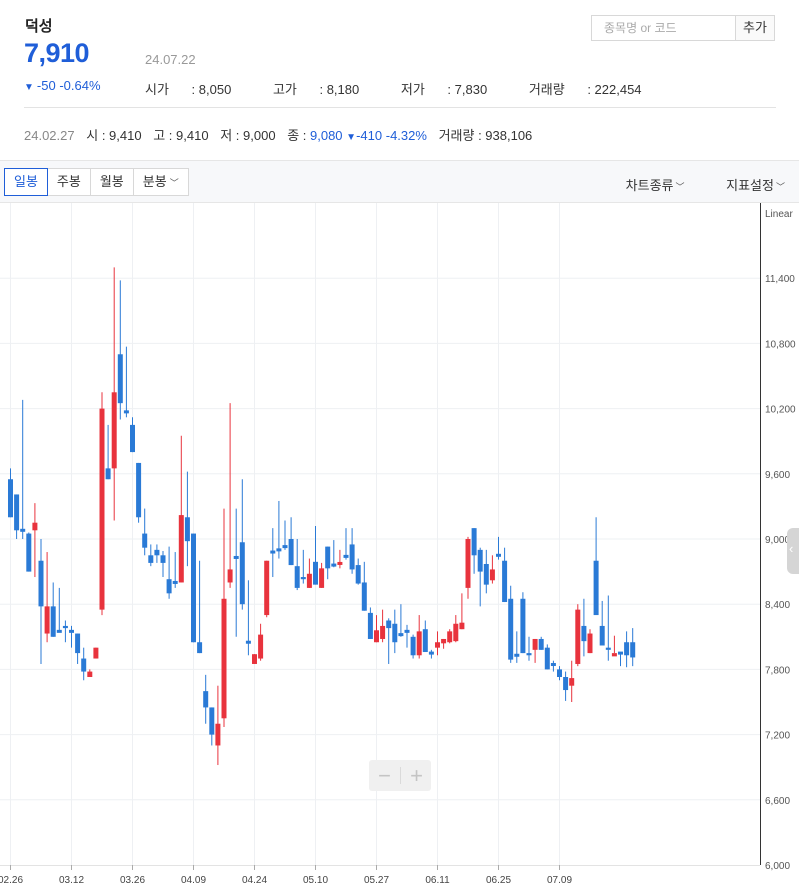 This screenshot has height=895, width=799. Describe the element at coordinates (777, 670) in the screenshot. I see `y-tick-label: 7,800` at that location.